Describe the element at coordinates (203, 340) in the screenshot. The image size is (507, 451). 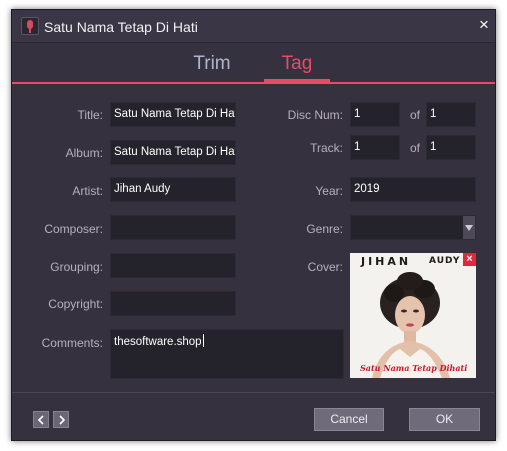
I see `text-caret` at that location.